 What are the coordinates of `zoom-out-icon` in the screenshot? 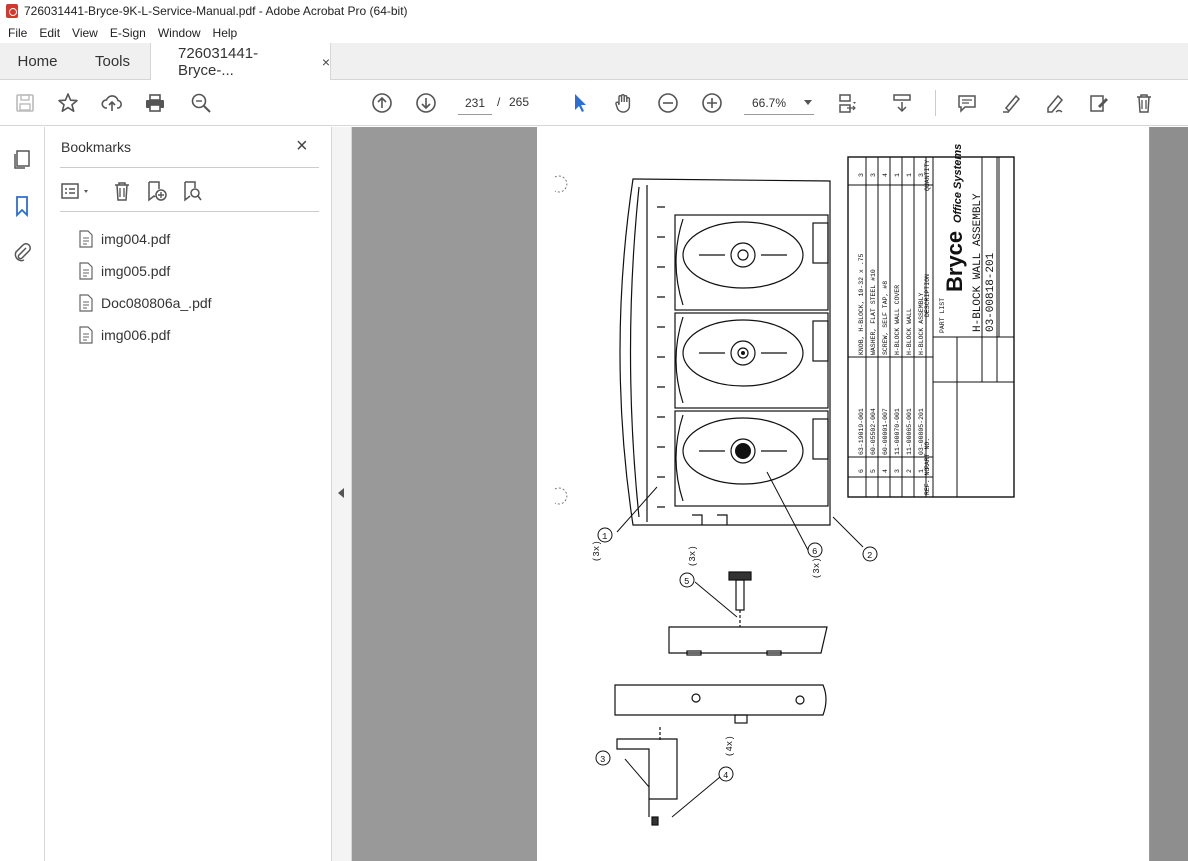 It's located at (668, 103).